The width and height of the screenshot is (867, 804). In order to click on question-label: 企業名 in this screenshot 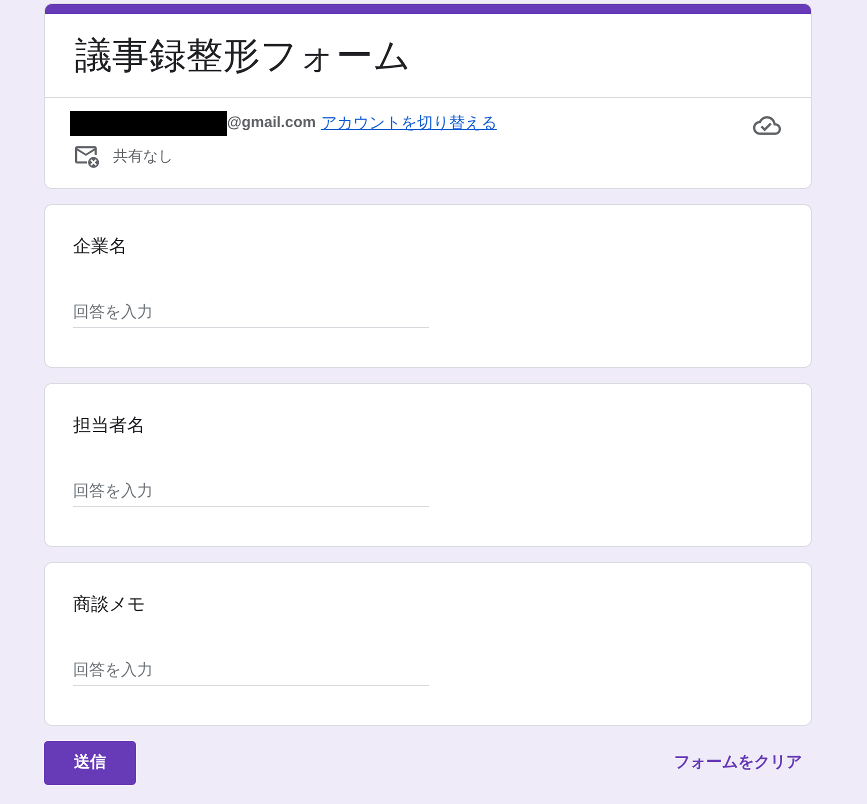, I will do `click(100, 246)`.